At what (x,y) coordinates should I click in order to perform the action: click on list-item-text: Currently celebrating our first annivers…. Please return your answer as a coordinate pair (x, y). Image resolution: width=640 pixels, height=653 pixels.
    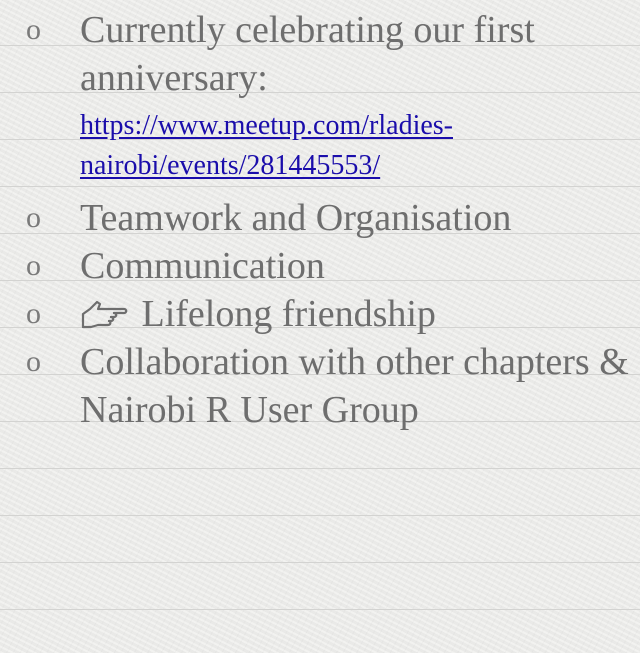
    Looking at the image, I should click on (307, 54).